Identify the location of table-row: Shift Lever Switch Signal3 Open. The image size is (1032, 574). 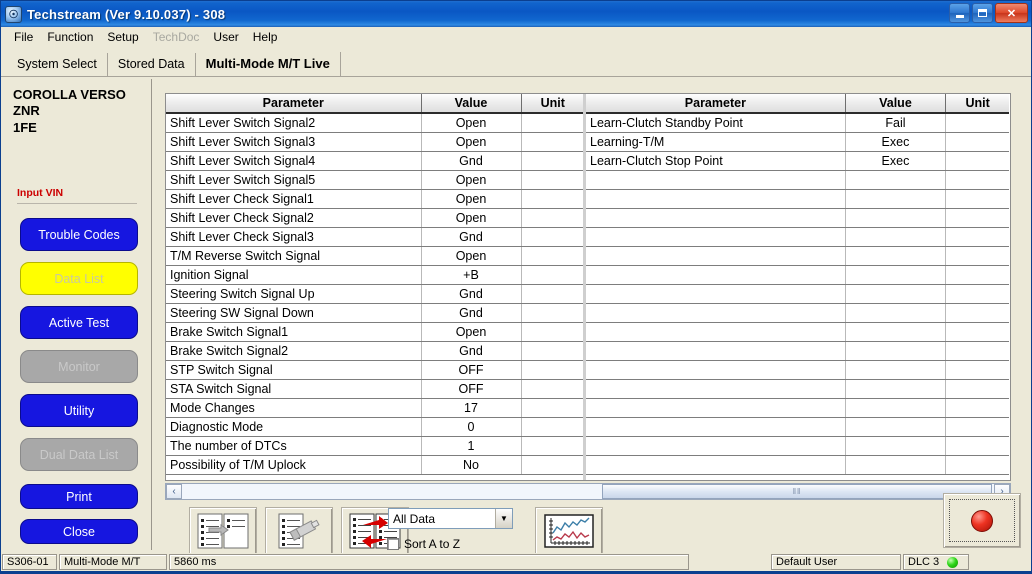
(374, 142).